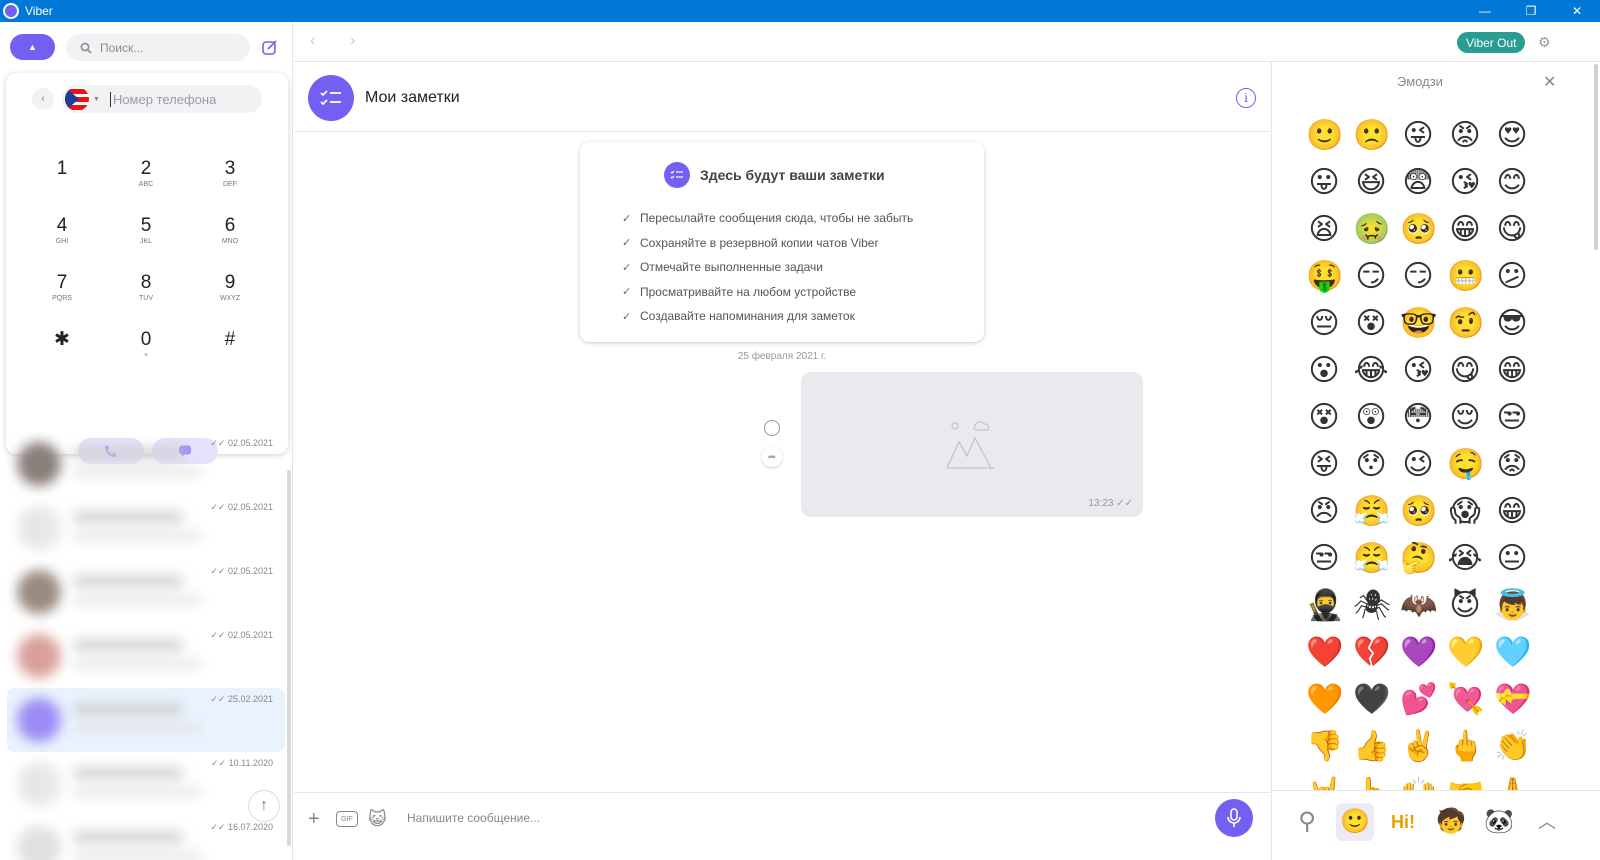 Image resolution: width=1600 pixels, height=860 pixels. Describe the element at coordinates (1371, 371) in the screenshot. I see `emoji-item: 😂` at that location.